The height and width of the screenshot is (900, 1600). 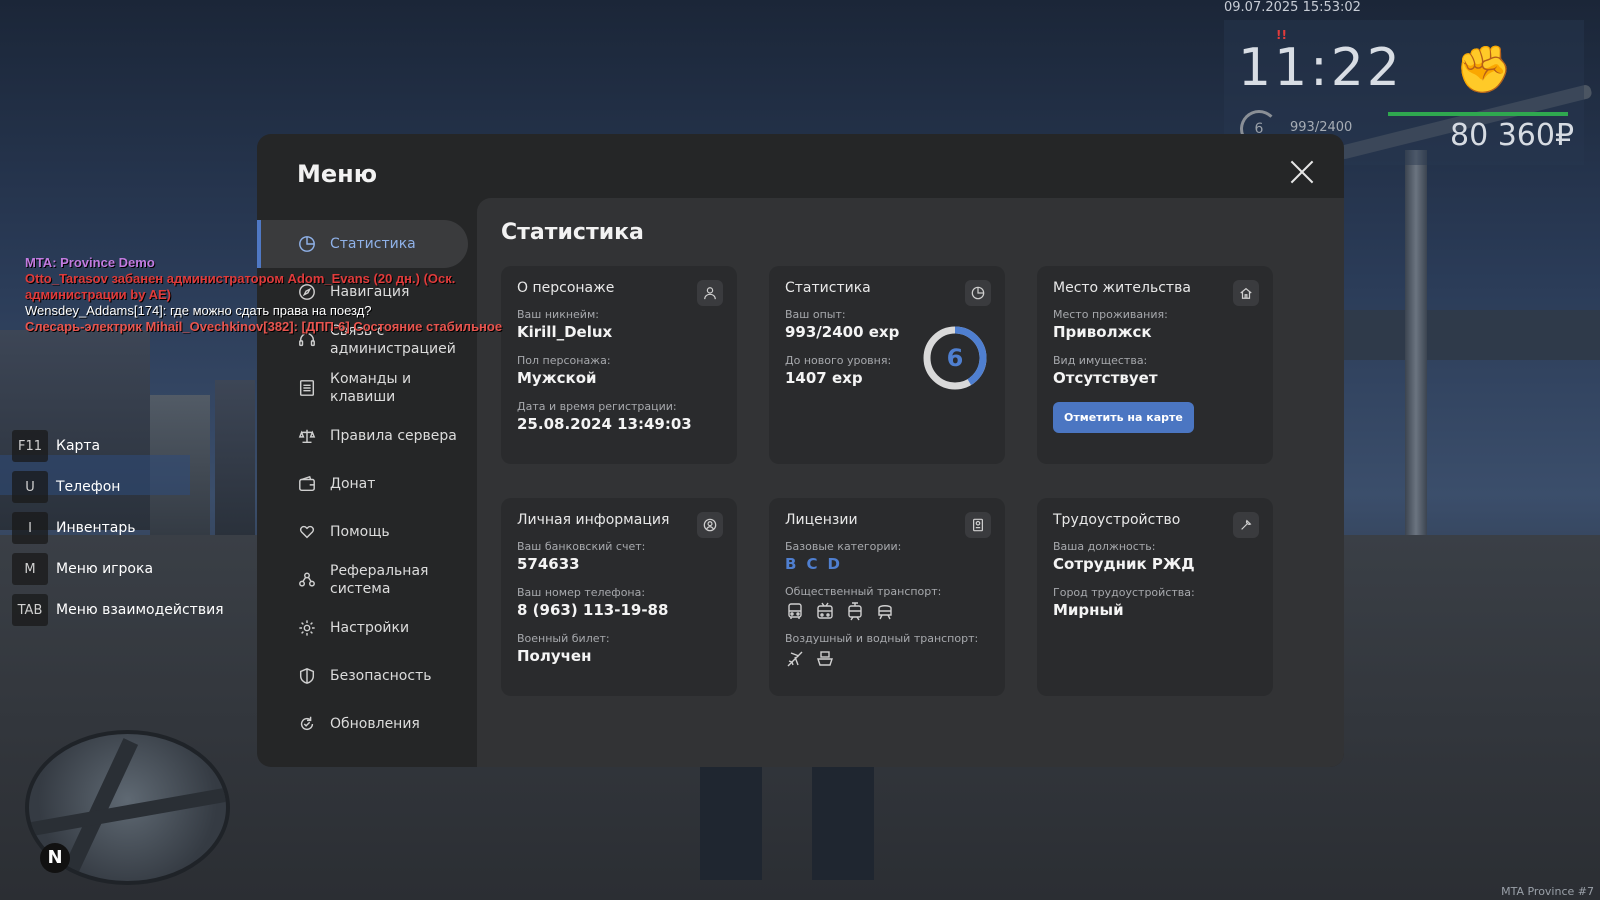 I want to click on nav-label: Помощь, so click(x=360, y=532).